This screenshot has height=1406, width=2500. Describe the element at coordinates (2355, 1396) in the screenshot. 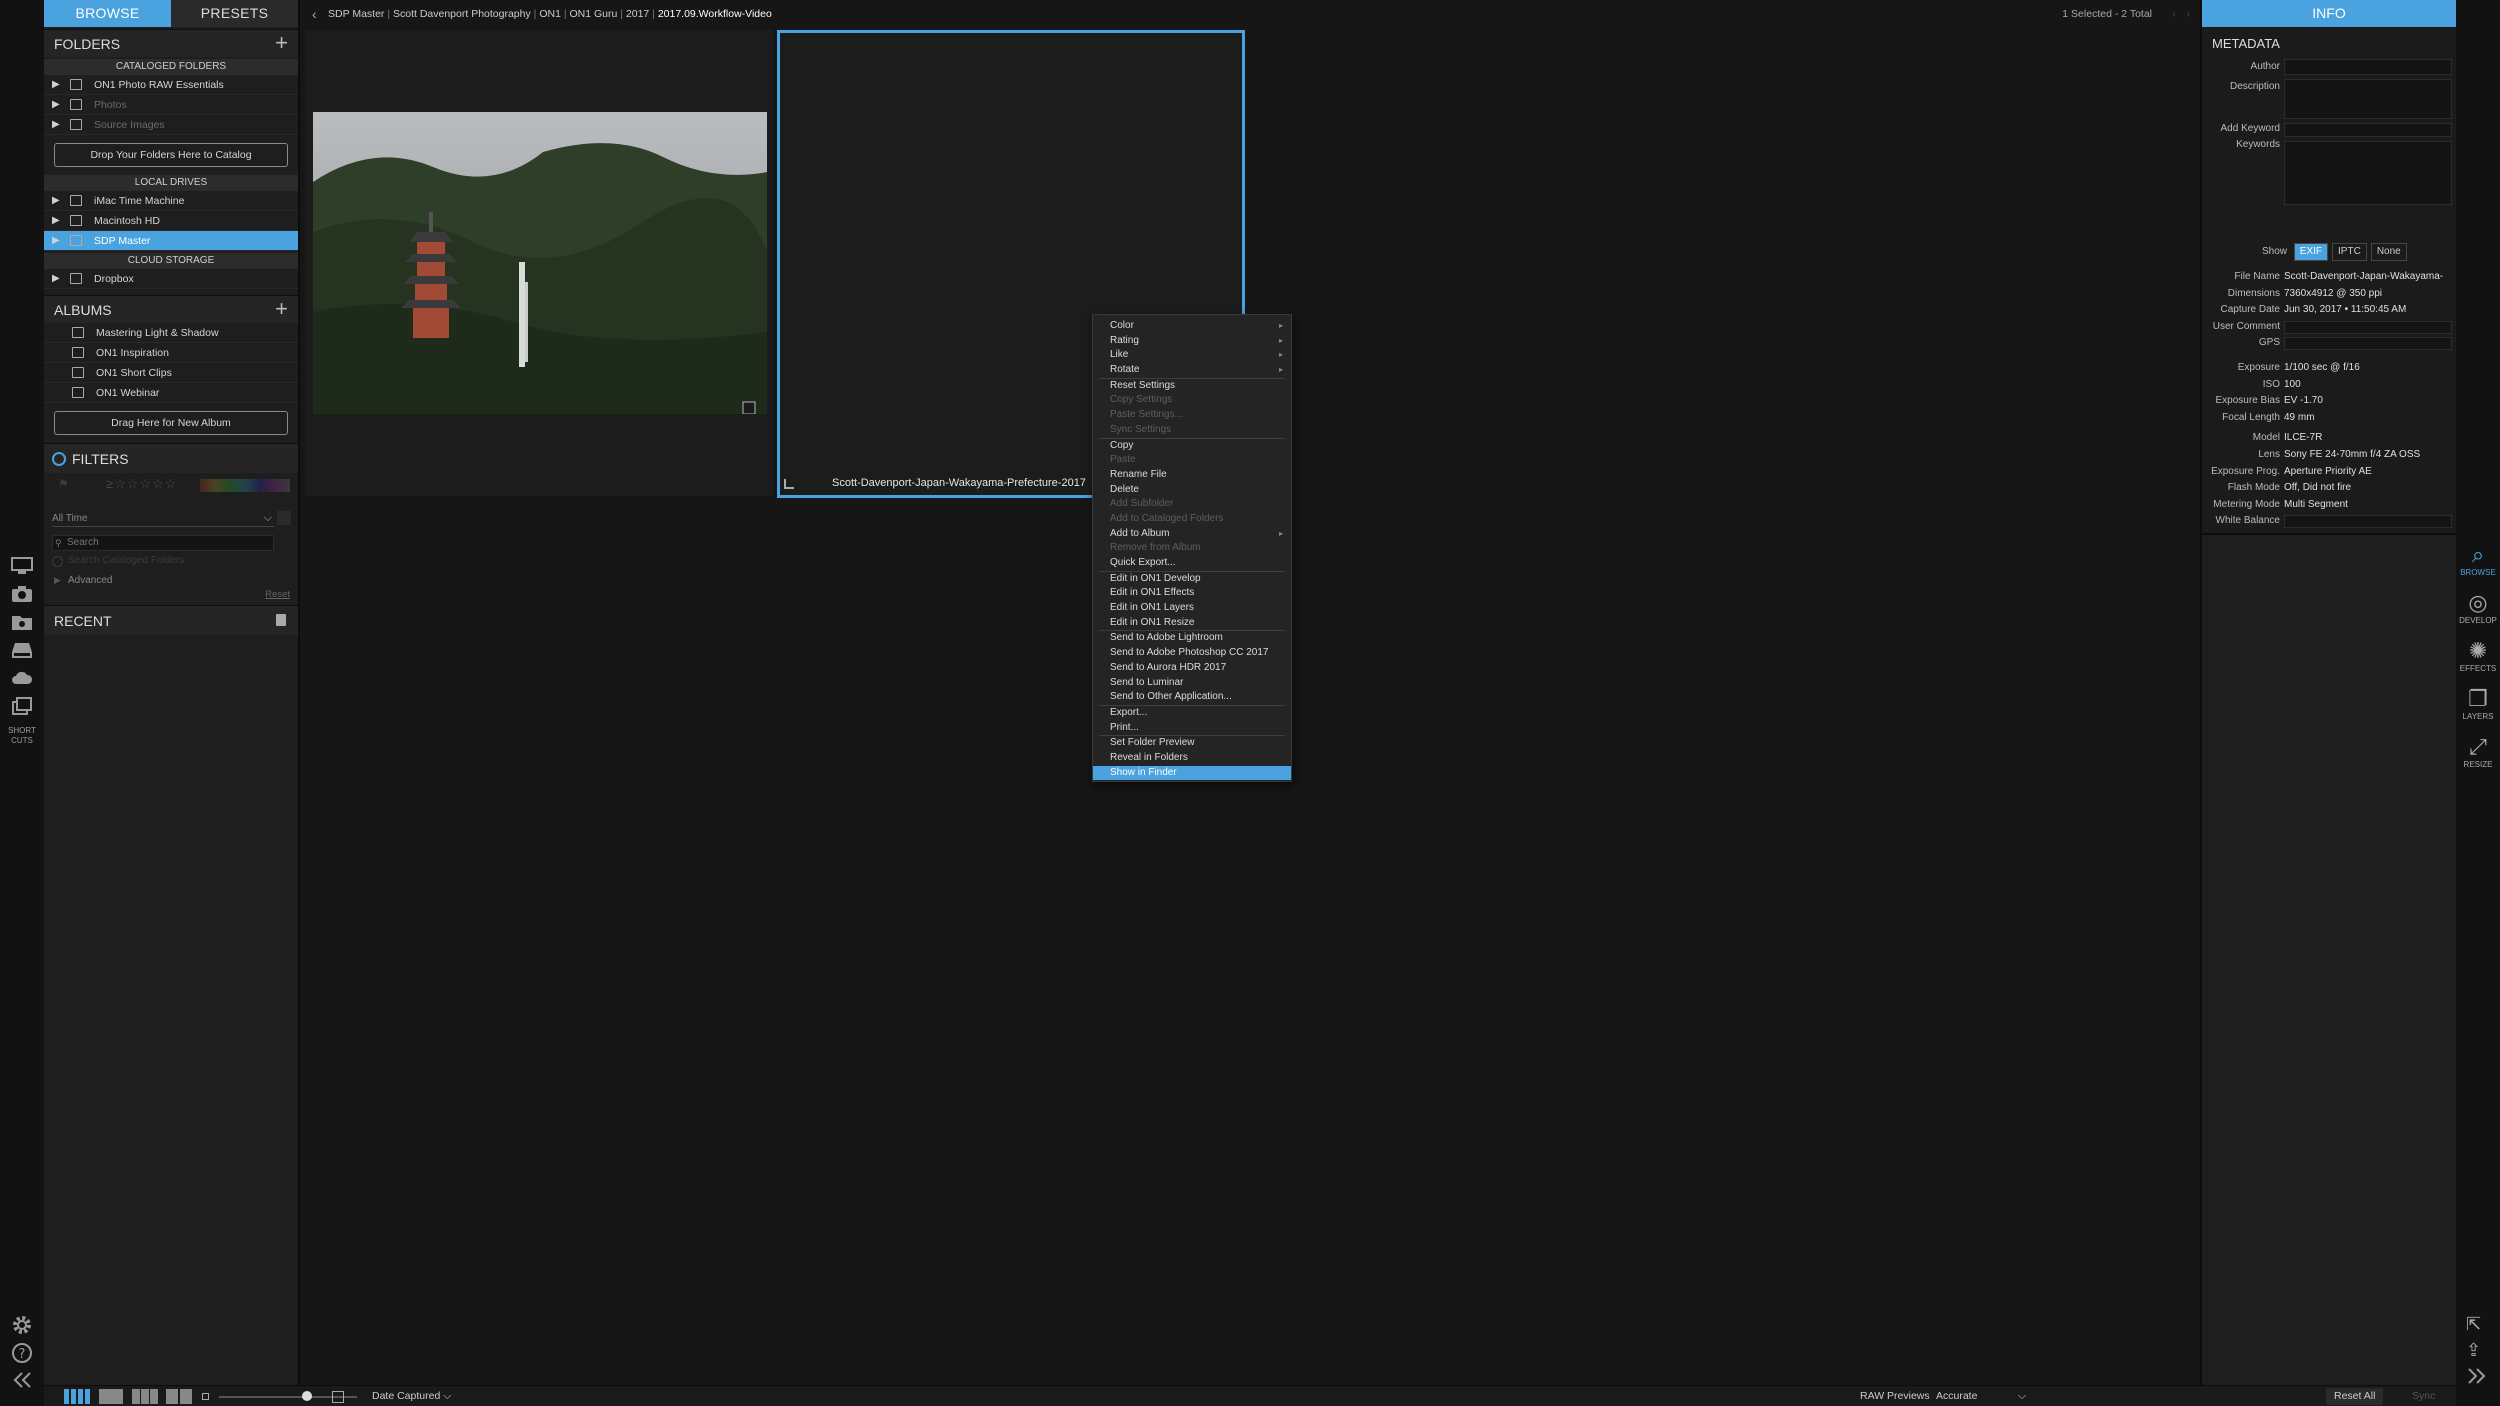

I see `reset-all-button: Reset All` at that location.